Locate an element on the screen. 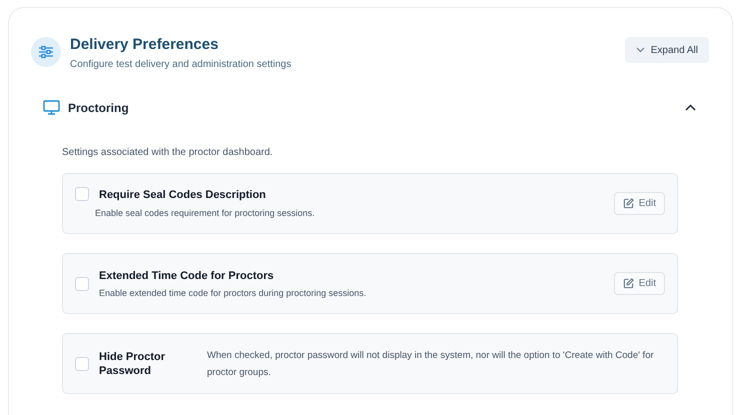 The image size is (743, 415). chevron-up-icon is located at coordinates (690, 107).